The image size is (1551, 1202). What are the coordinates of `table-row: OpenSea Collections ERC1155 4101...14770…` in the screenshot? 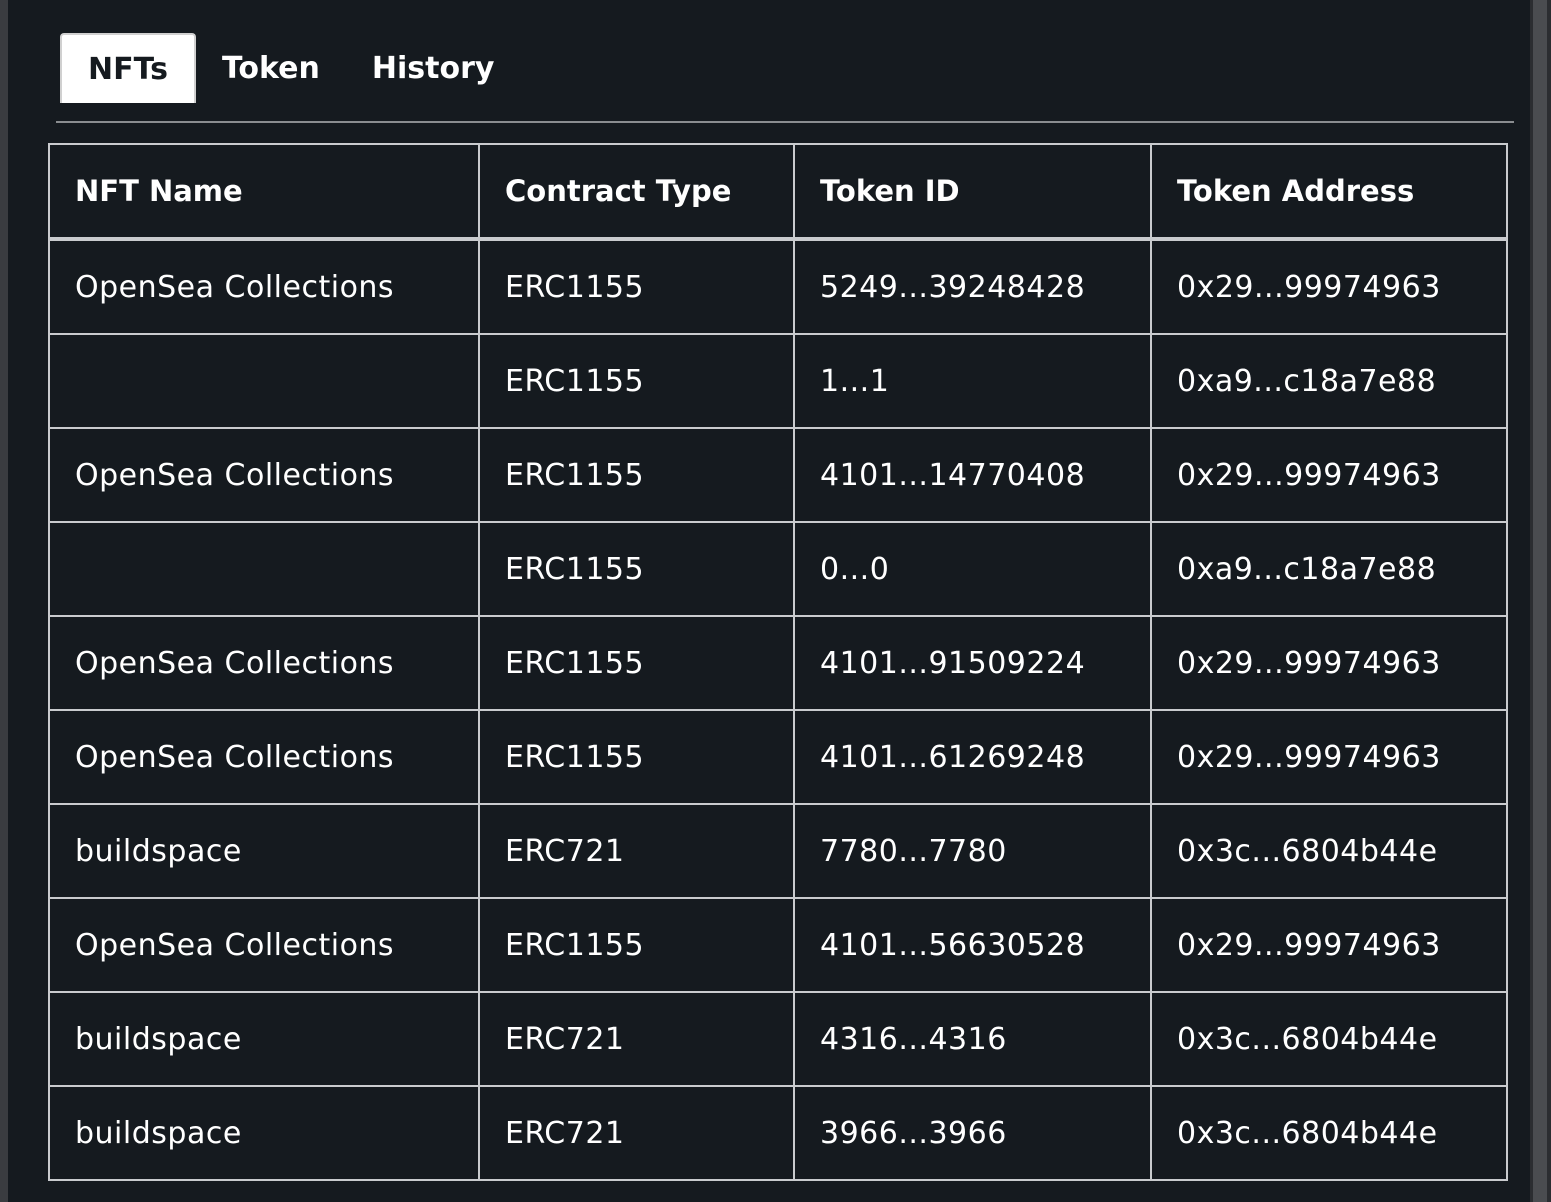 It's located at (778, 475).